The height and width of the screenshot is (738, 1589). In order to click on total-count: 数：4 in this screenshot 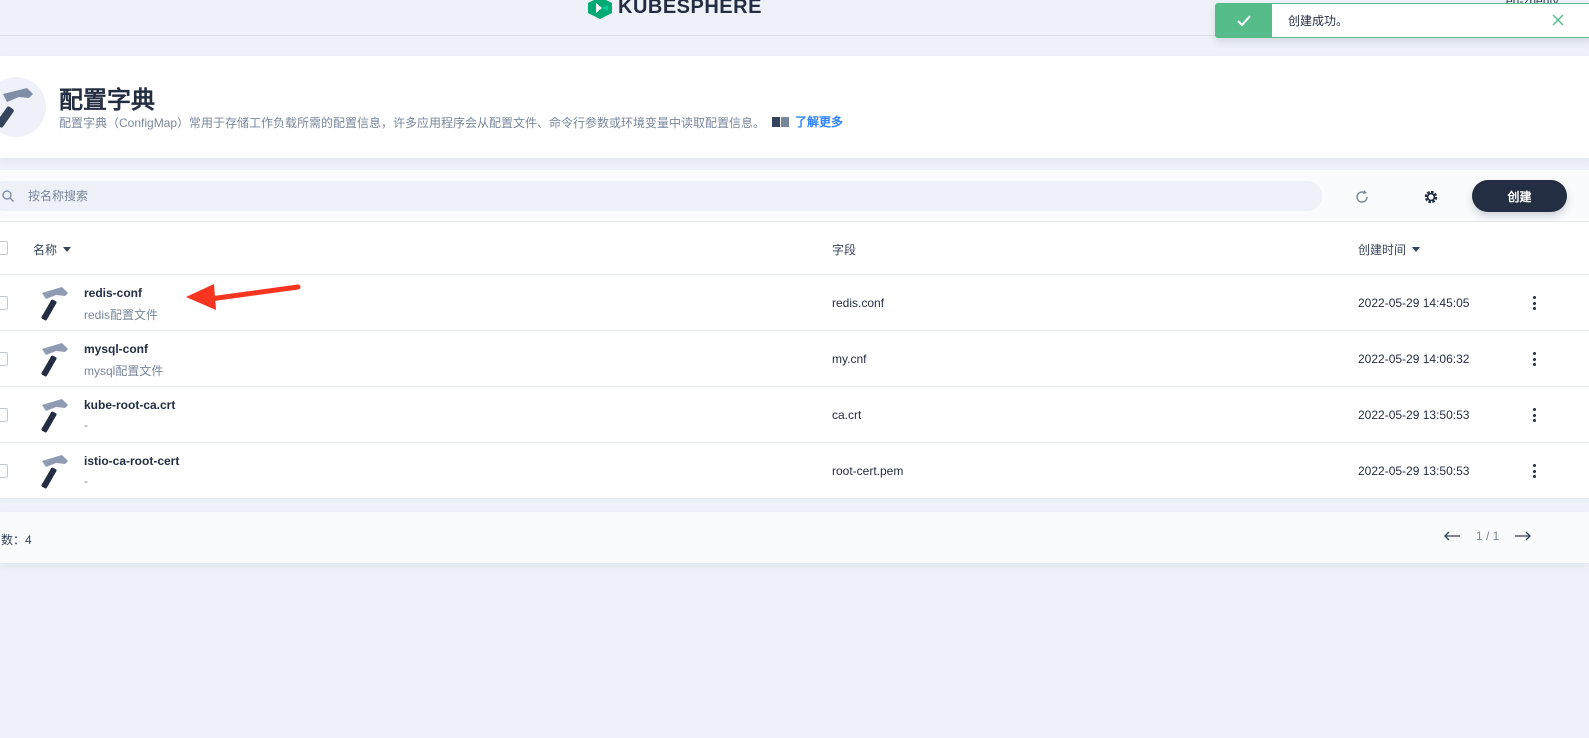, I will do `click(16, 540)`.